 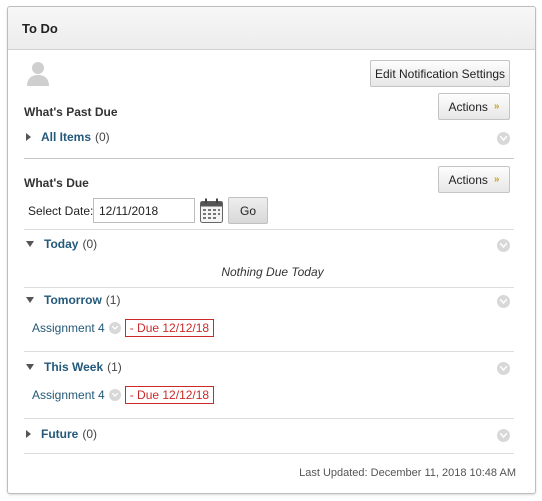 I want to click on go-label: Go, so click(x=247, y=210).